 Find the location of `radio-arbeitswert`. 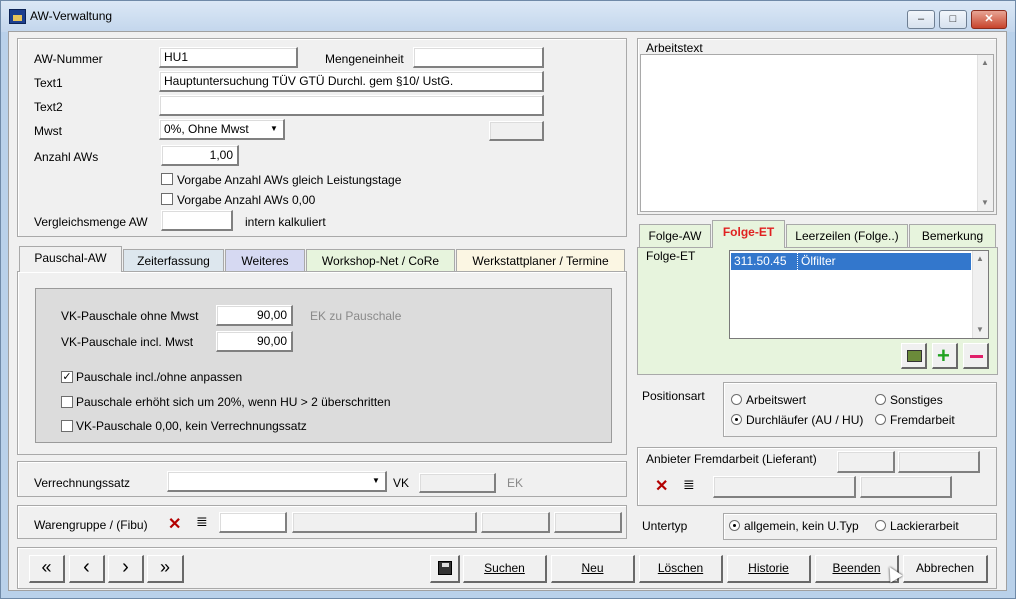

radio-arbeitswert is located at coordinates (736, 399).